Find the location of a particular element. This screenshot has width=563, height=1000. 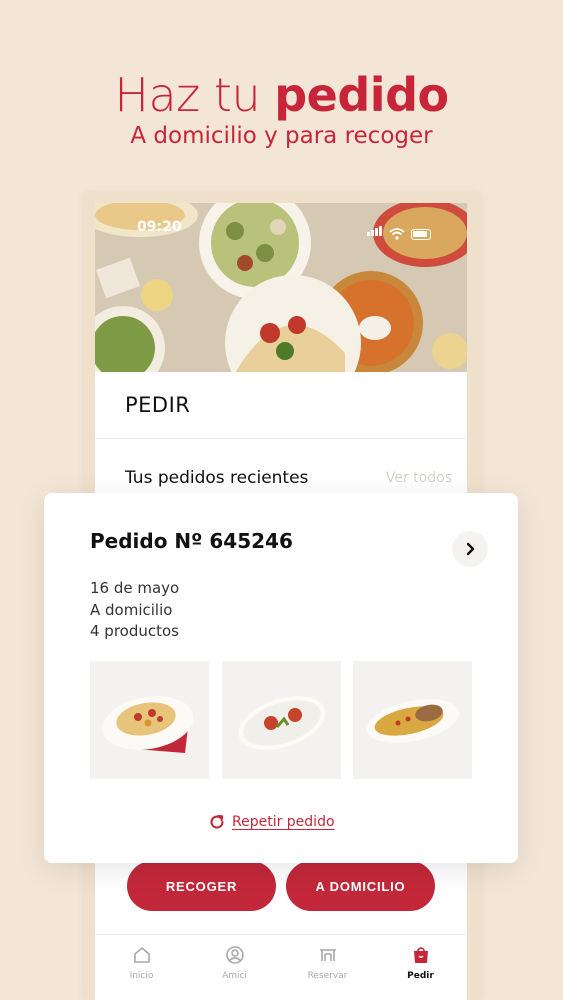

tab-label: Pedir is located at coordinates (420, 976).